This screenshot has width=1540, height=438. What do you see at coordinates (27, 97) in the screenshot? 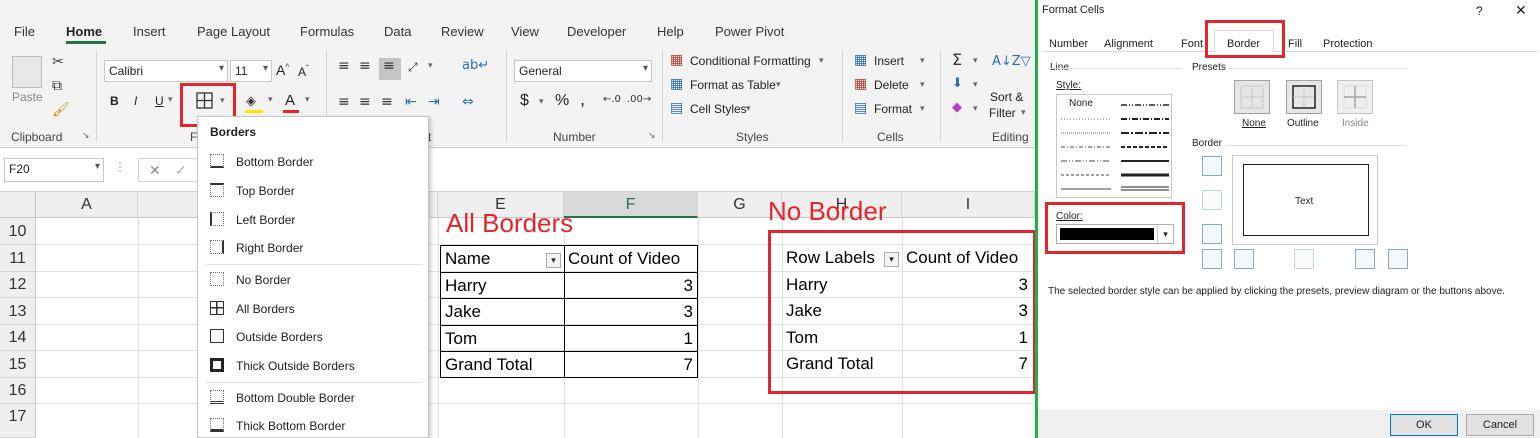
I see `paste-button: Paste` at bounding box center [27, 97].